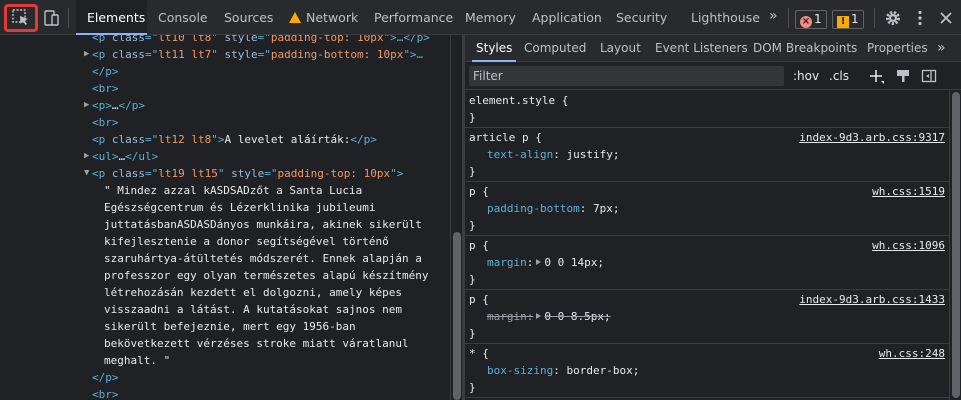 The height and width of the screenshot is (400, 961). Describe the element at coordinates (518, 100) in the screenshot. I see `css-selector: element.style {` at that location.